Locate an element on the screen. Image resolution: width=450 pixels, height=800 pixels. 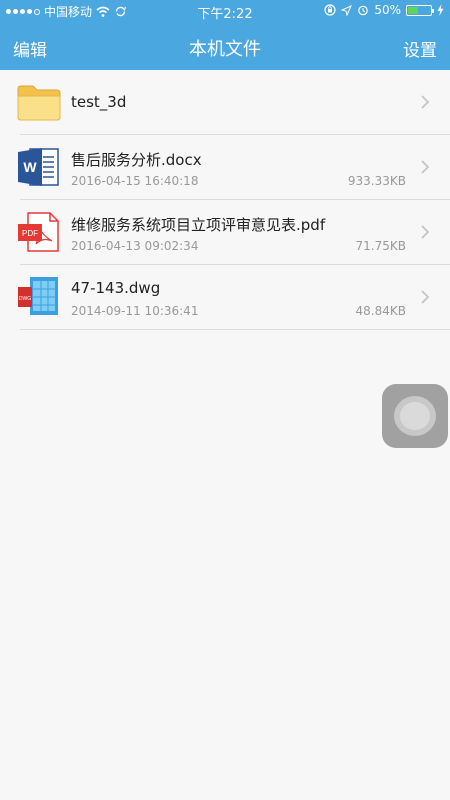
file-name: test_3d is located at coordinates (99, 102).